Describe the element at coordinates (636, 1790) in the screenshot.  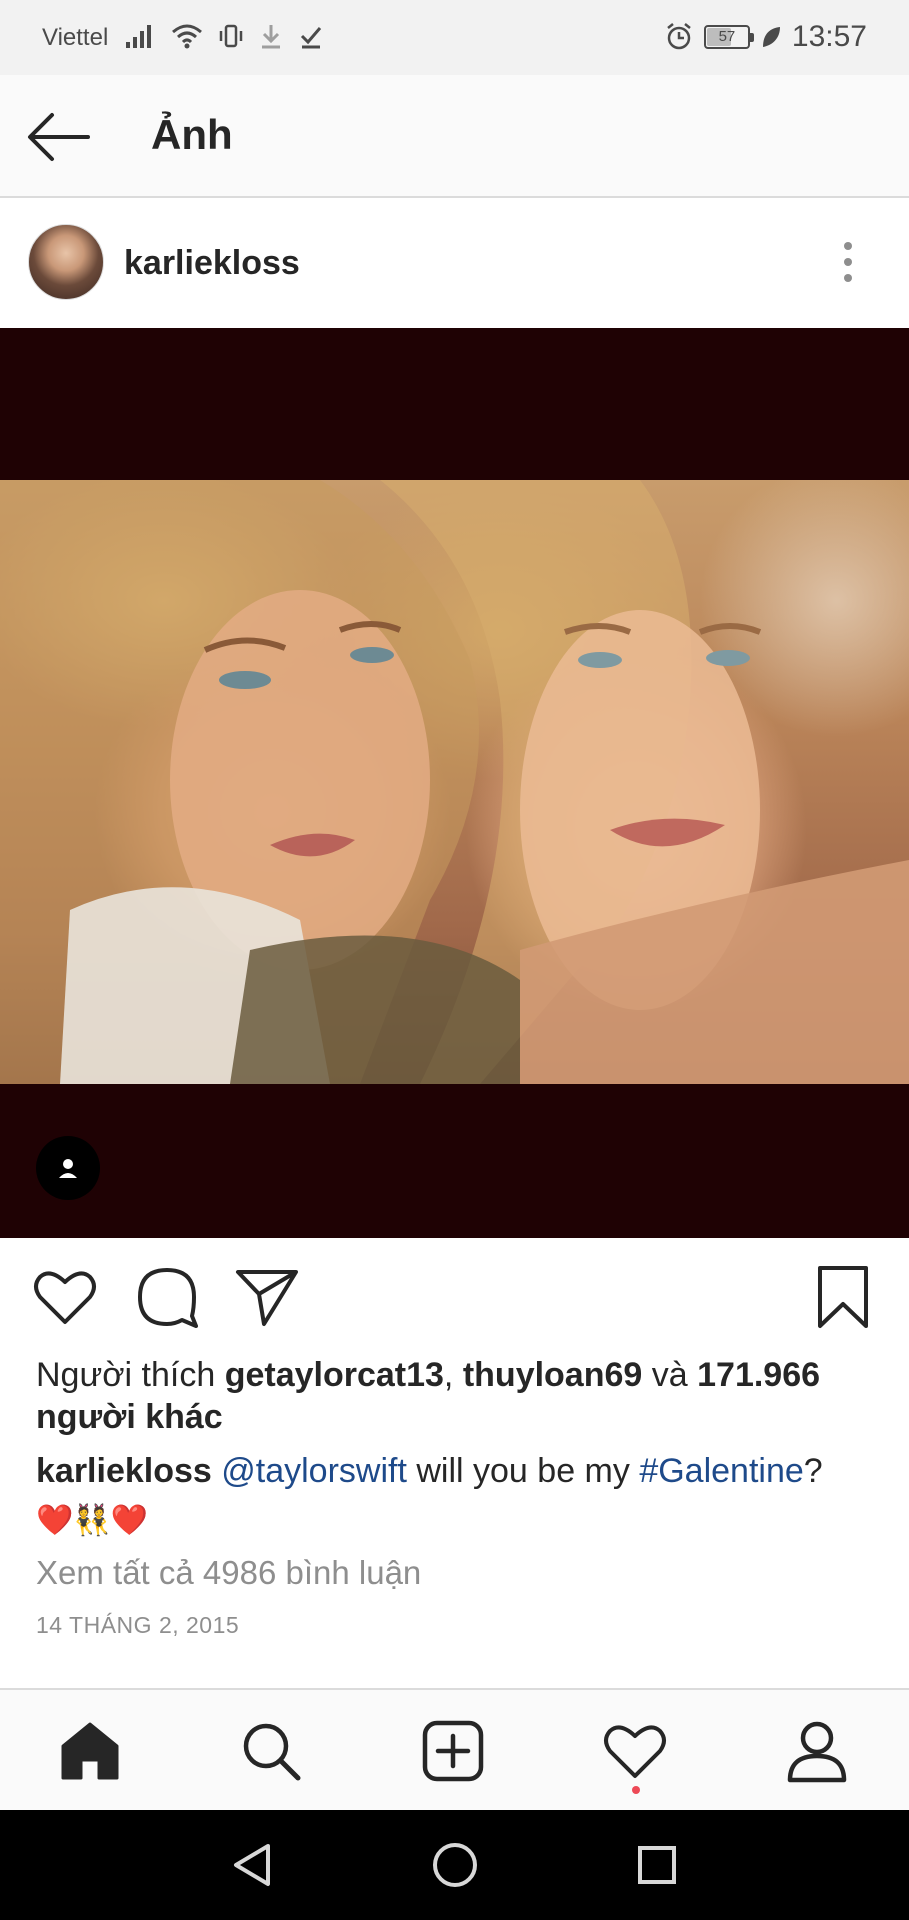
I see `activity-notification-dot` at that location.